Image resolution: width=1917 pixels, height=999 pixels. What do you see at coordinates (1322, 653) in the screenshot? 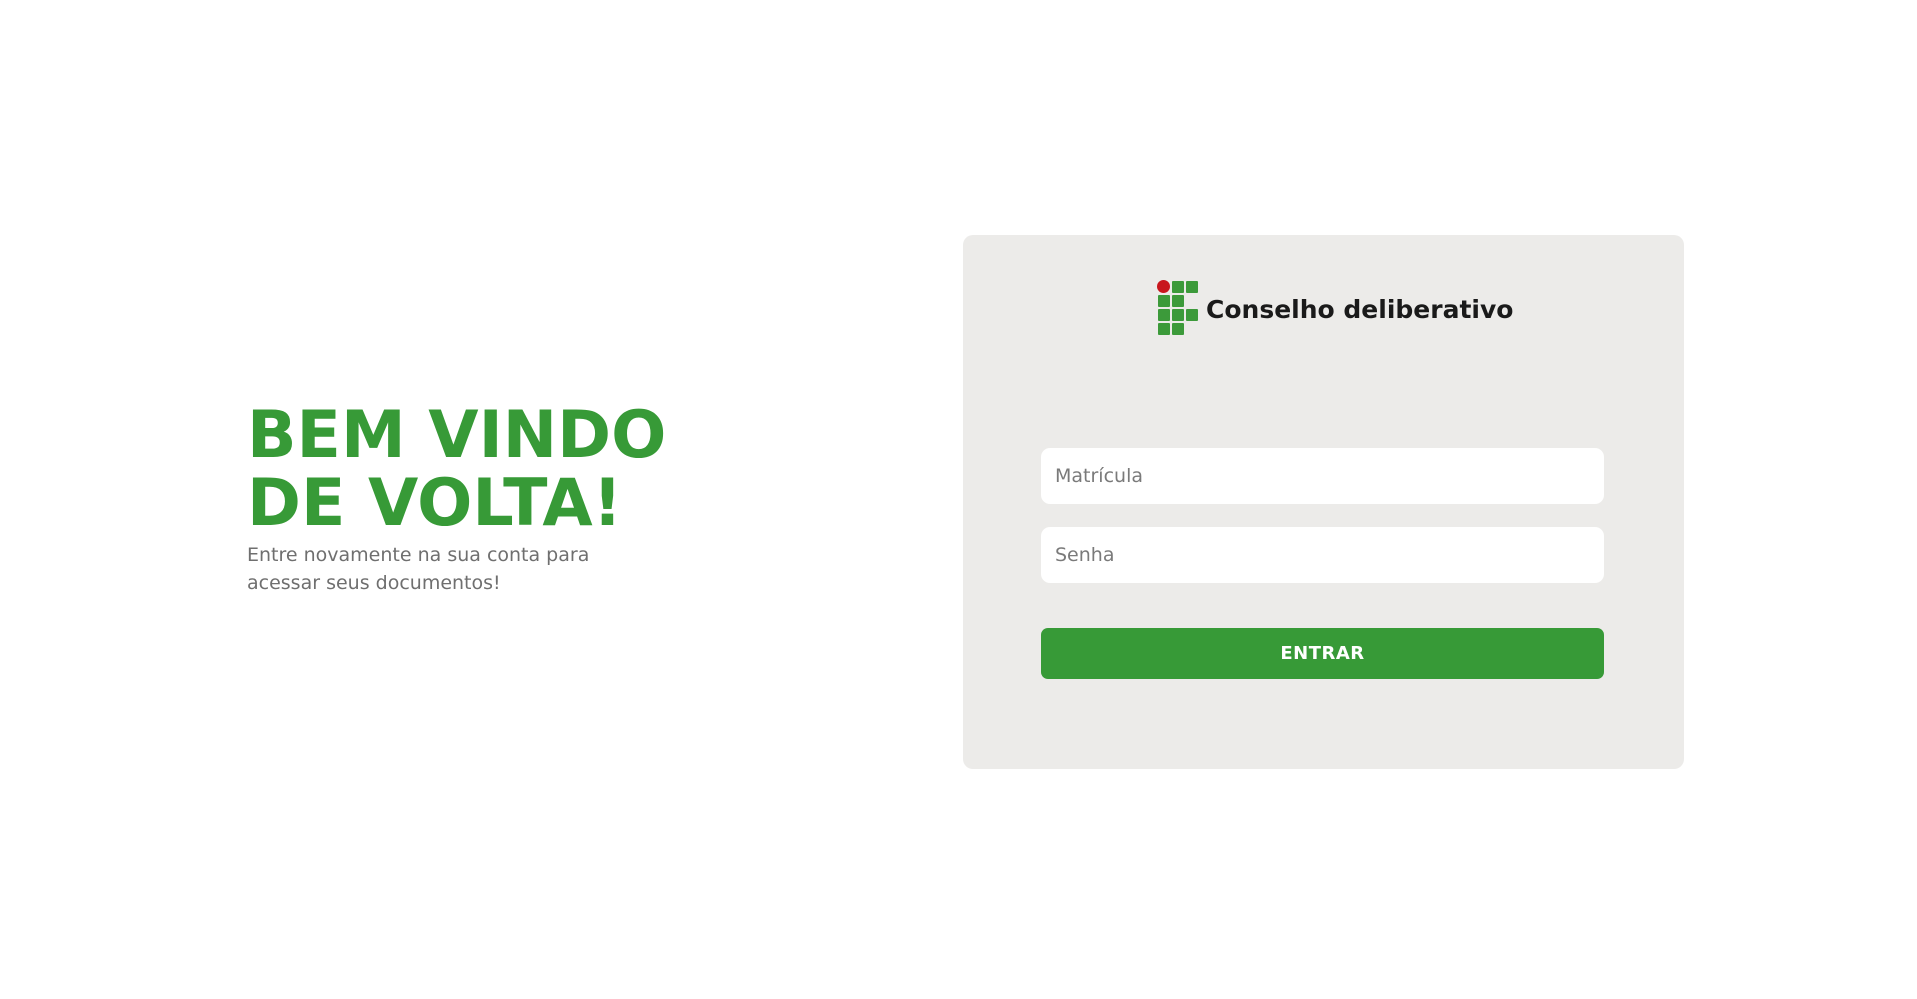
I see `enter-button: ENTRAR` at bounding box center [1322, 653].